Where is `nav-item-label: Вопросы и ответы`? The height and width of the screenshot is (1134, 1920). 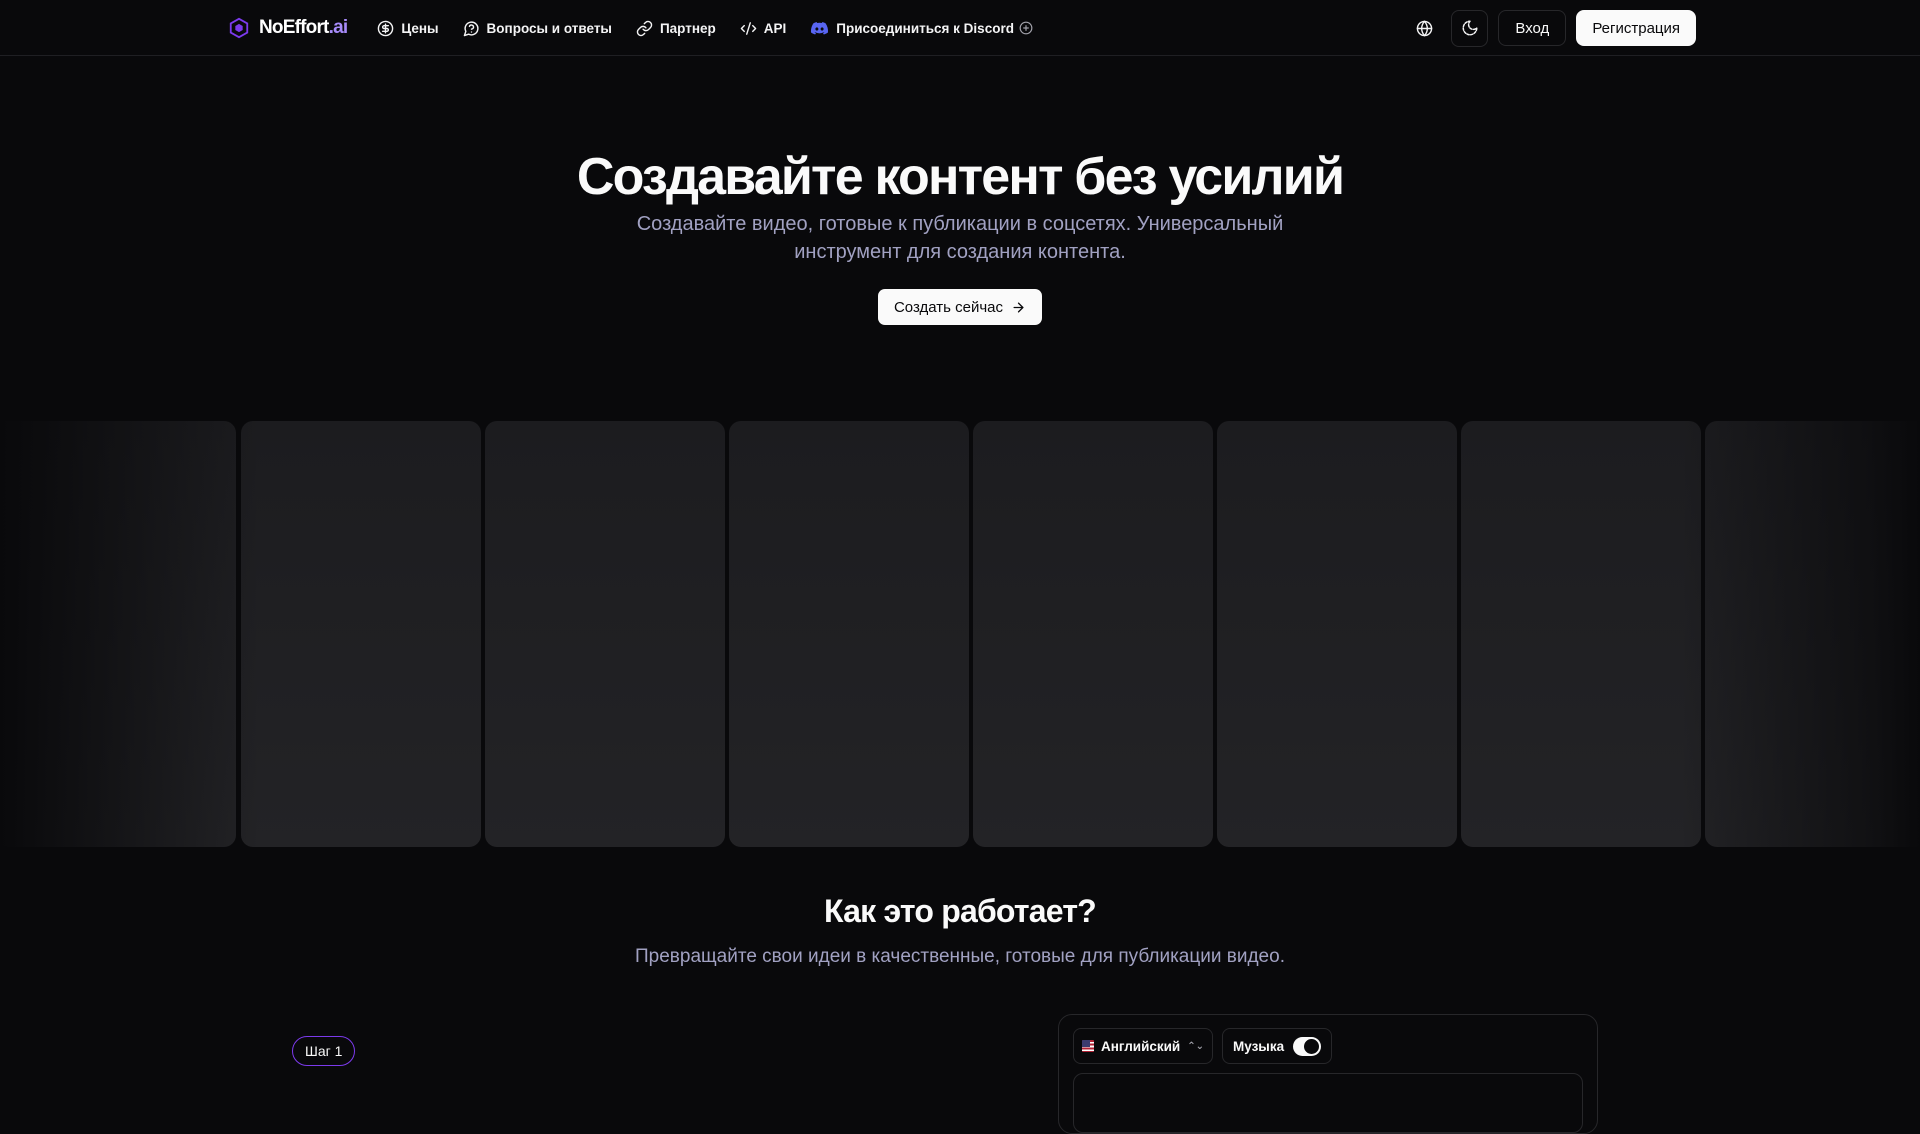
nav-item-label: Вопросы и ответы is located at coordinates (549, 28).